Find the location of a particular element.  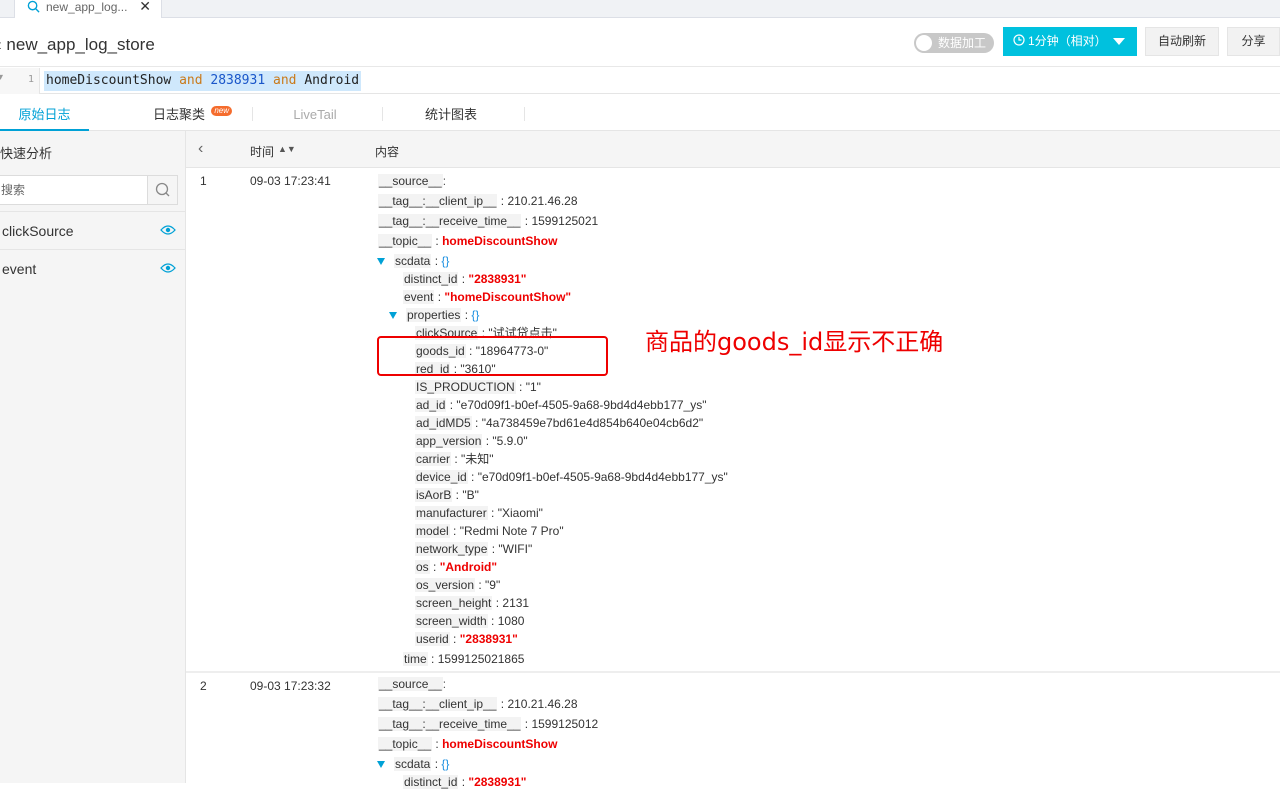

query-text: homeDiscountShow and 2838931 and Android is located at coordinates (203, 81).